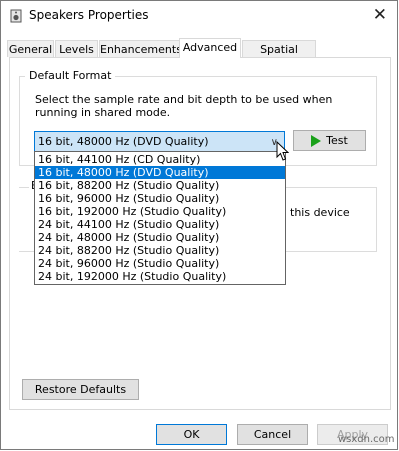 The height and width of the screenshot is (451, 399). Describe the element at coordinates (191, 434) in the screenshot. I see `ok-button: OK` at that location.